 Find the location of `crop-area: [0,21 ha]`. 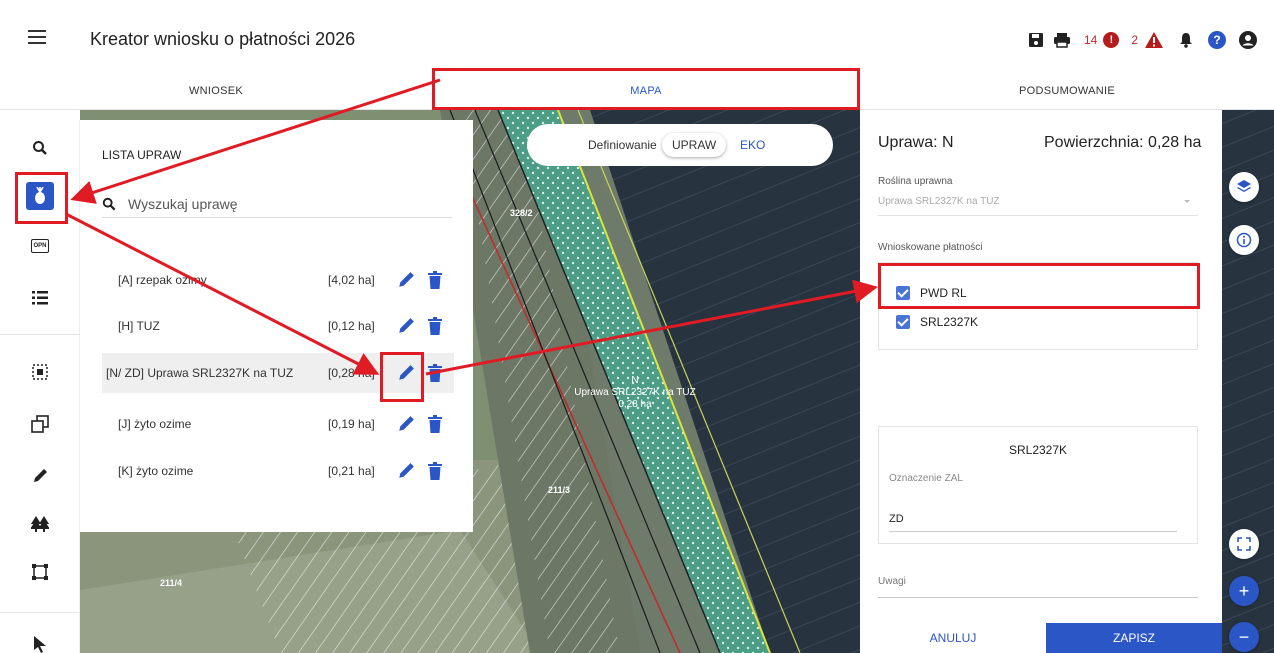

crop-area: [0,21 ha] is located at coordinates (351, 471).